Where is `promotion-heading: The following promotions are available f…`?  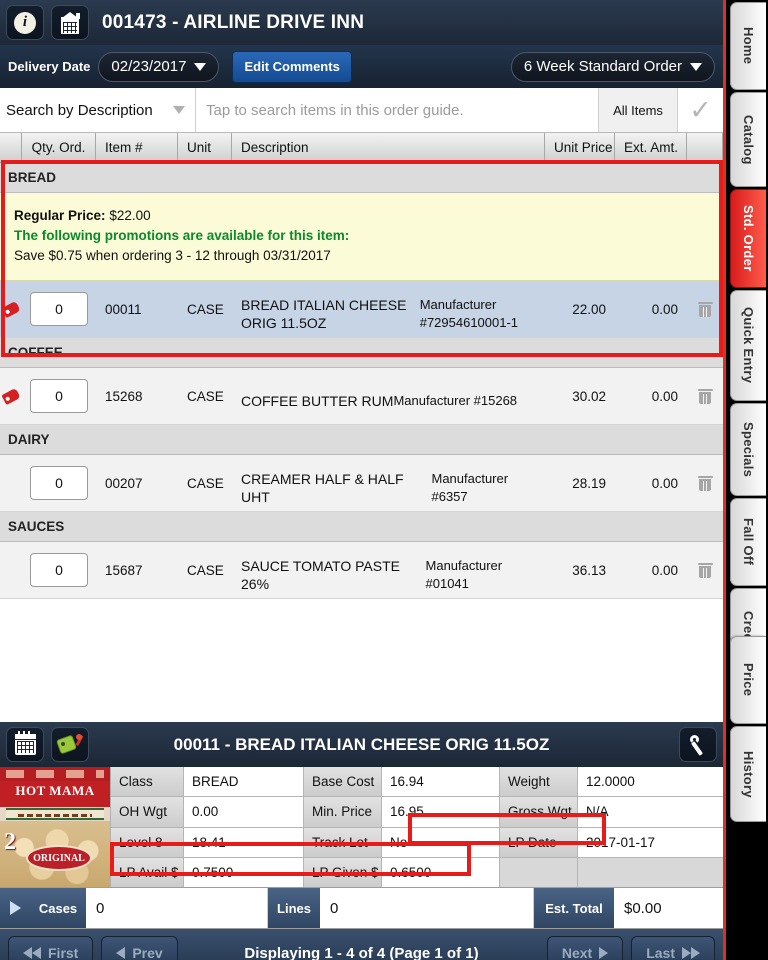
promotion-heading: The following promotions are available f… is located at coordinates (182, 235).